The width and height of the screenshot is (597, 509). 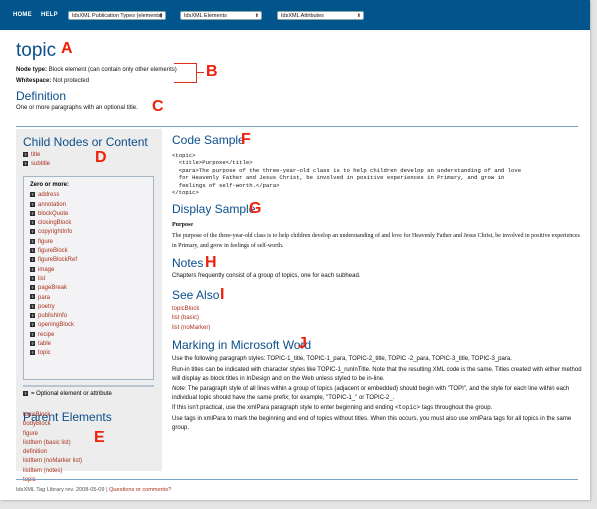 I want to click on annotation-marker-f: F, so click(x=246, y=139).